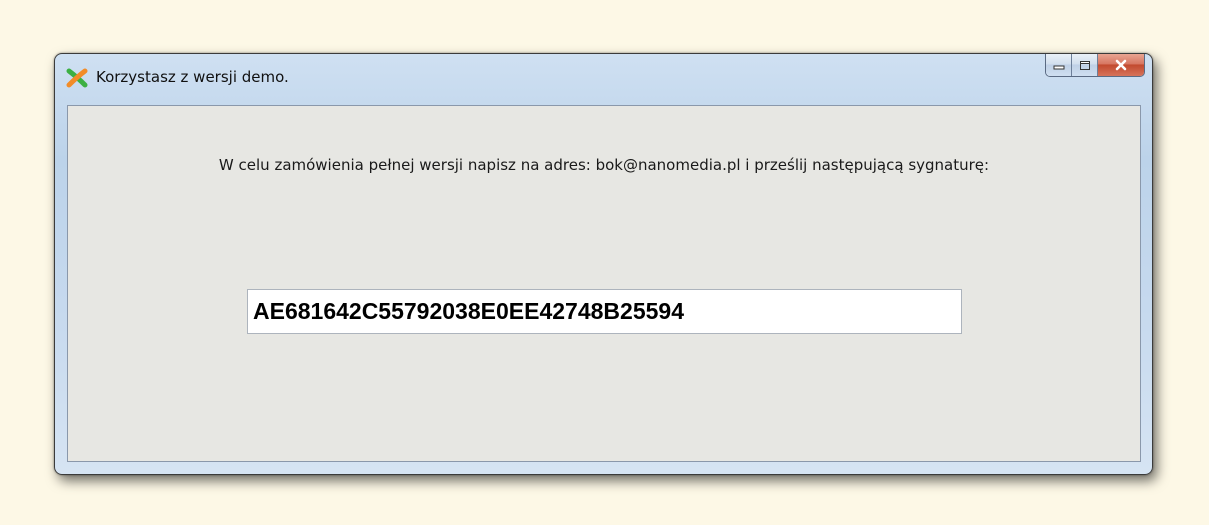 This screenshot has height=525, width=1209. Describe the element at coordinates (604, 311) in the screenshot. I see `signature-field` at that location.